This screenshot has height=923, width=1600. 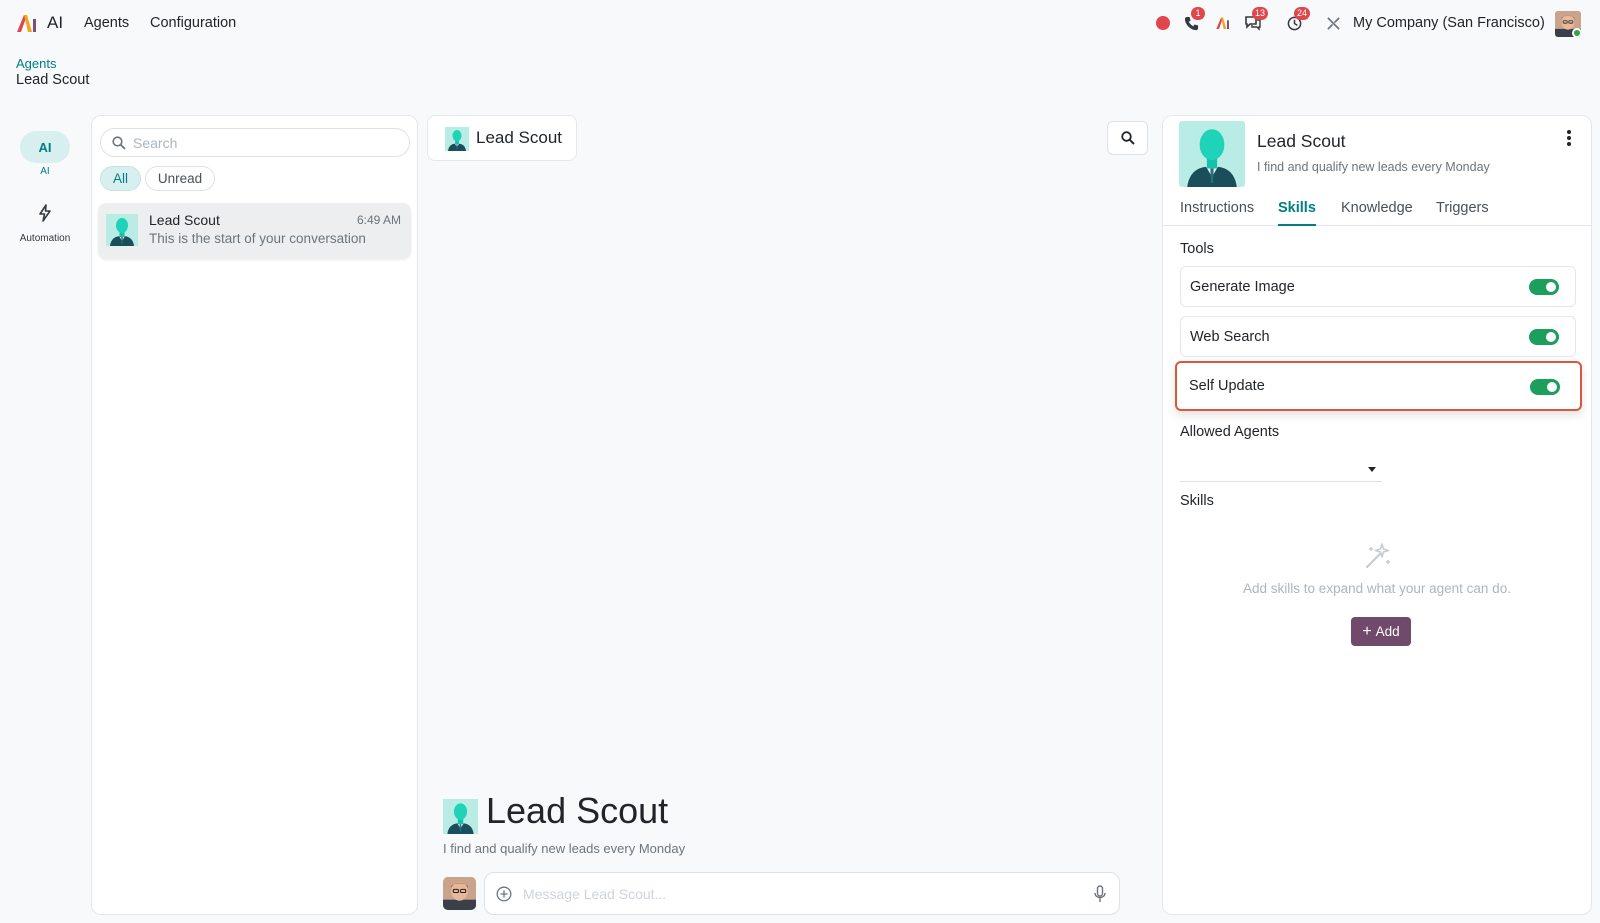 I want to click on allowed-agents-select, so click(x=1281, y=469).